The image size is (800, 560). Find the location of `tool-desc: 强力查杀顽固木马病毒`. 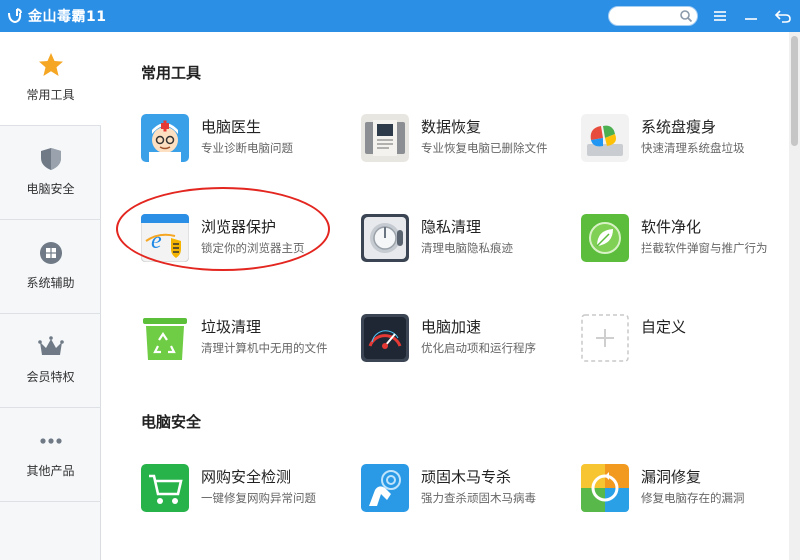

tool-desc: 强力查杀顽固木马病毒 is located at coordinates (478, 498).